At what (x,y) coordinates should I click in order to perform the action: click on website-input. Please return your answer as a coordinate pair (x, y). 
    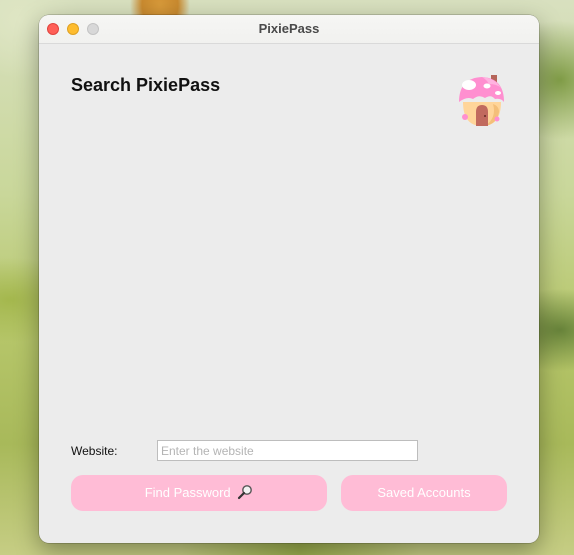
    Looking at the image, I should click on (287, 450).